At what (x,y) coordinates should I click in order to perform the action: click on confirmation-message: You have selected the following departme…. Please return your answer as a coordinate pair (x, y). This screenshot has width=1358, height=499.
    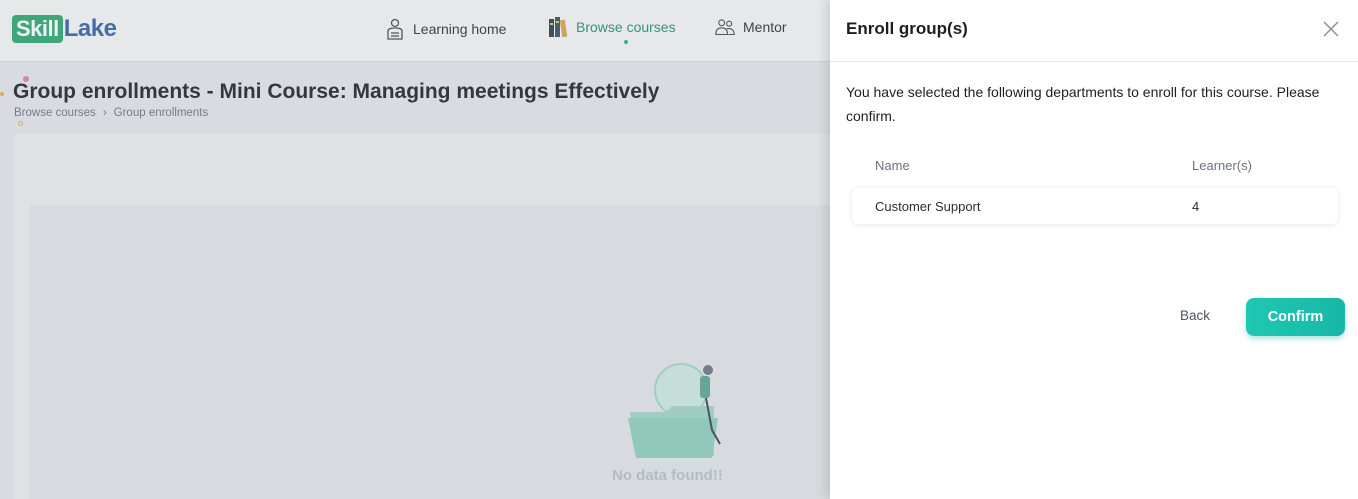
    Looking at the image, I should click on (1083, 104).